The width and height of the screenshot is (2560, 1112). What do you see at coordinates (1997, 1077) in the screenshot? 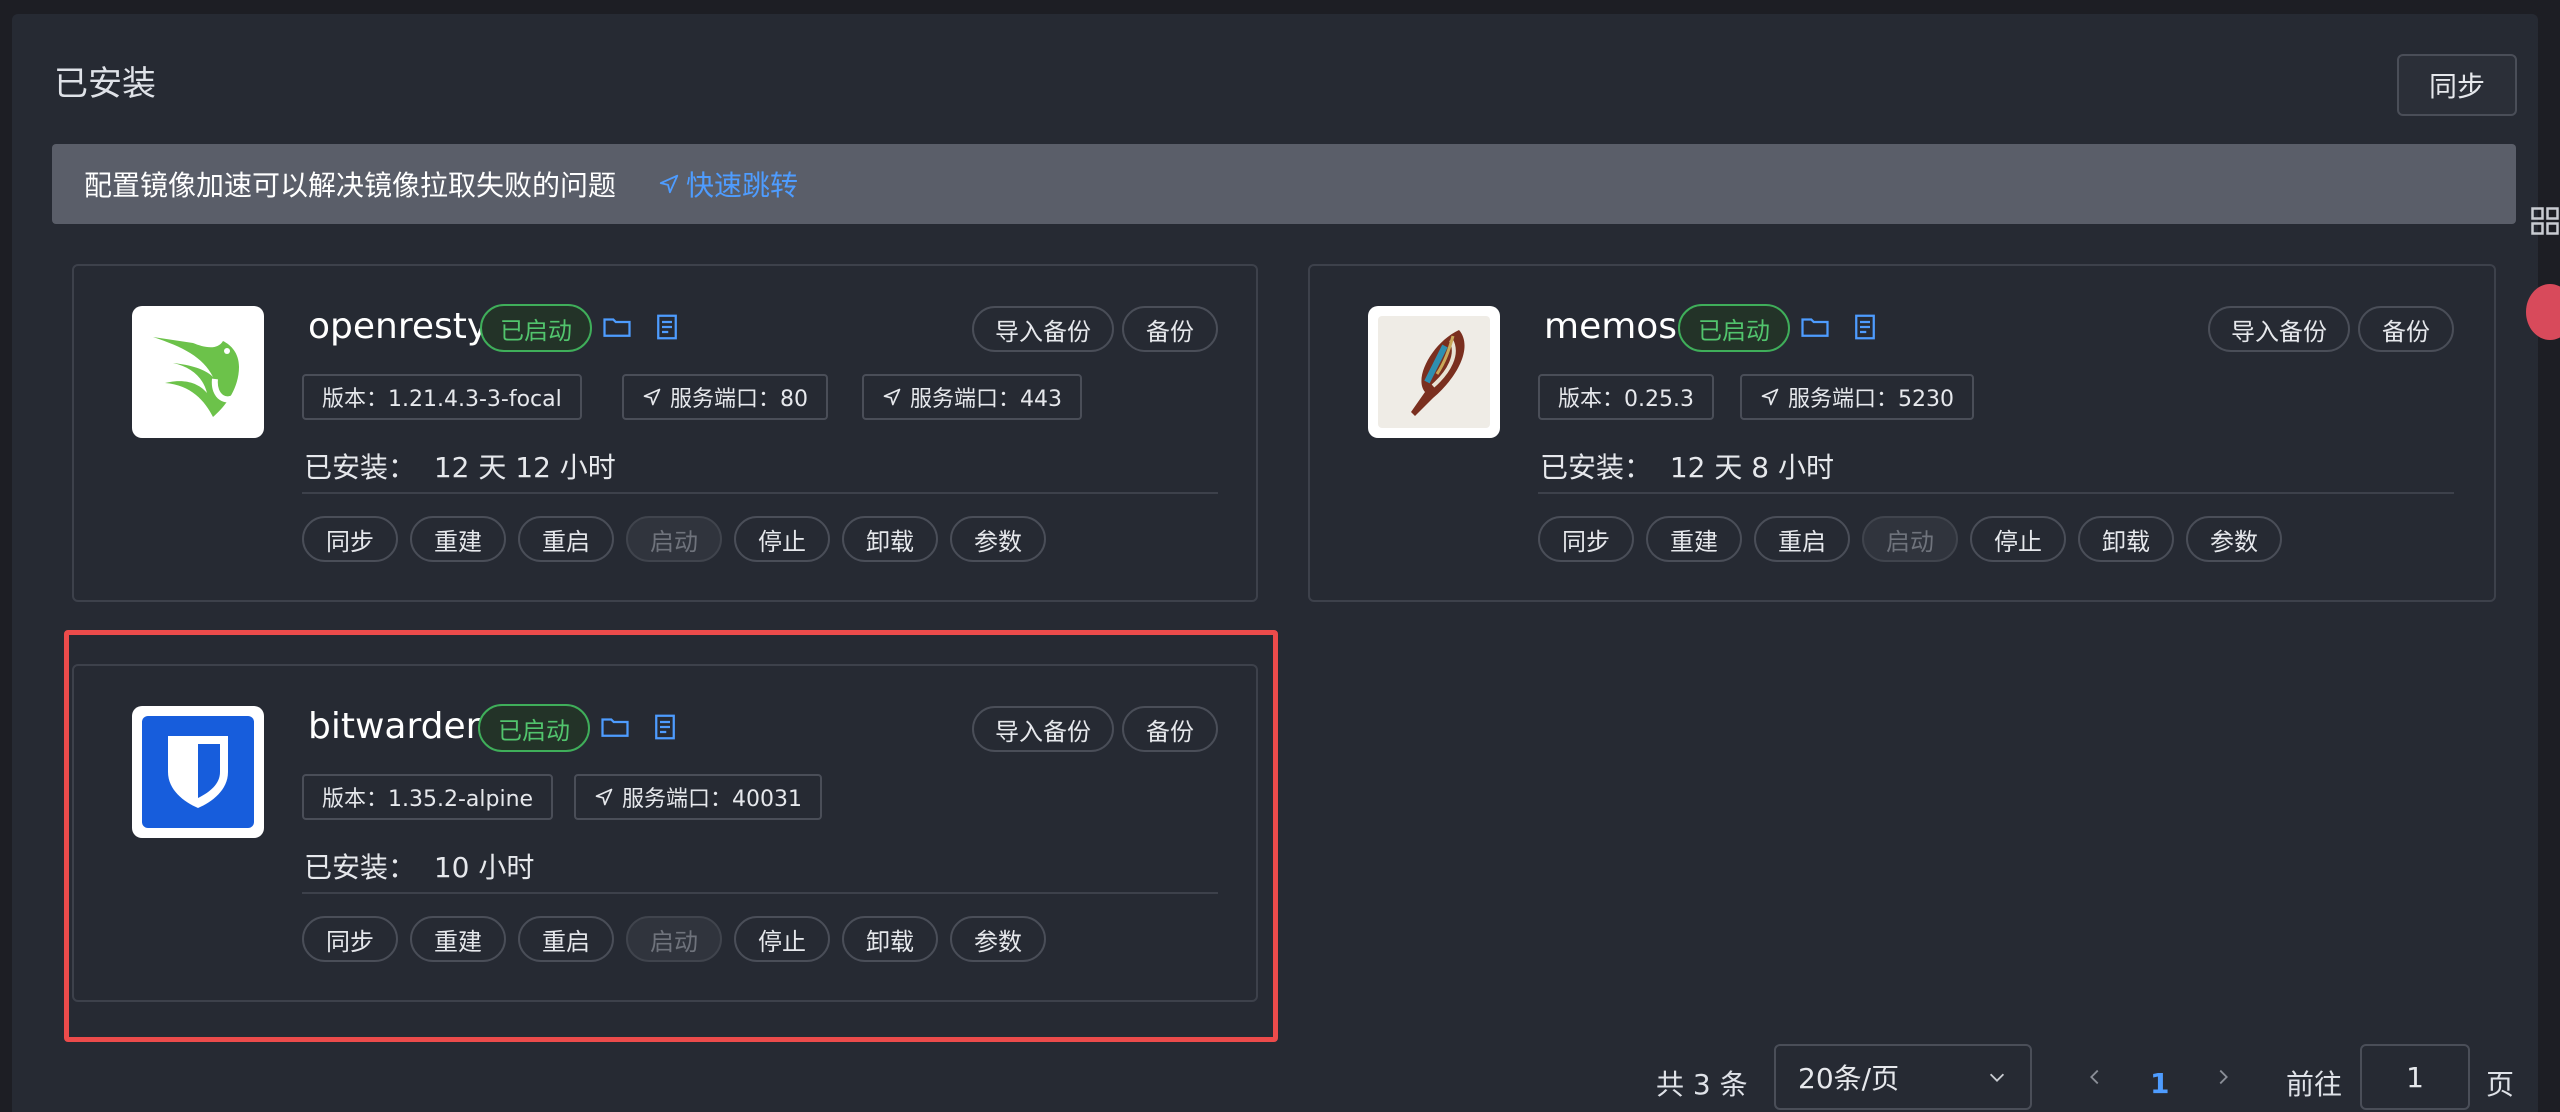
I see `chevron-down-icon` at bounding box center [1997, 1077].